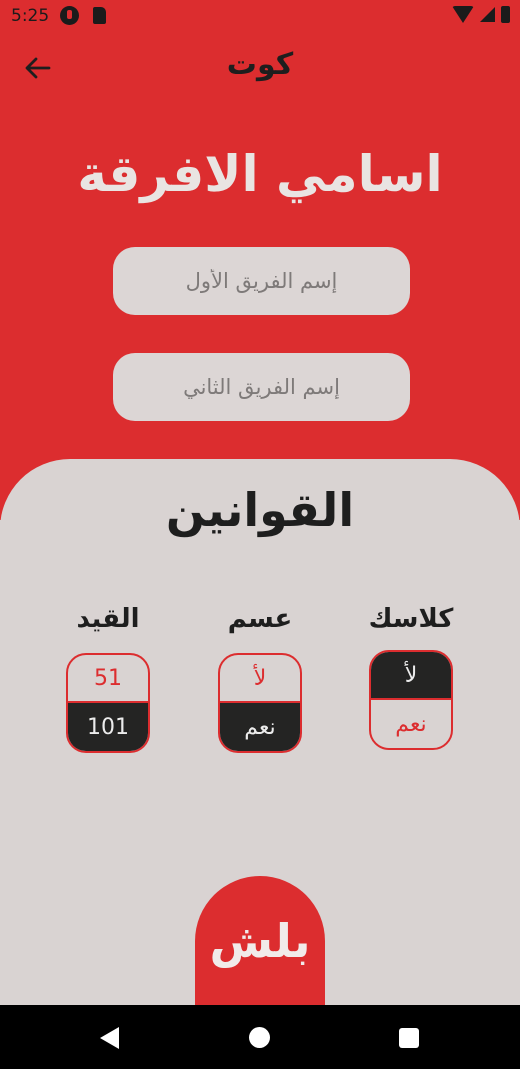 This screenshot has width=520, height=1069. I want to click on wifi-icon, so click(463, 14).